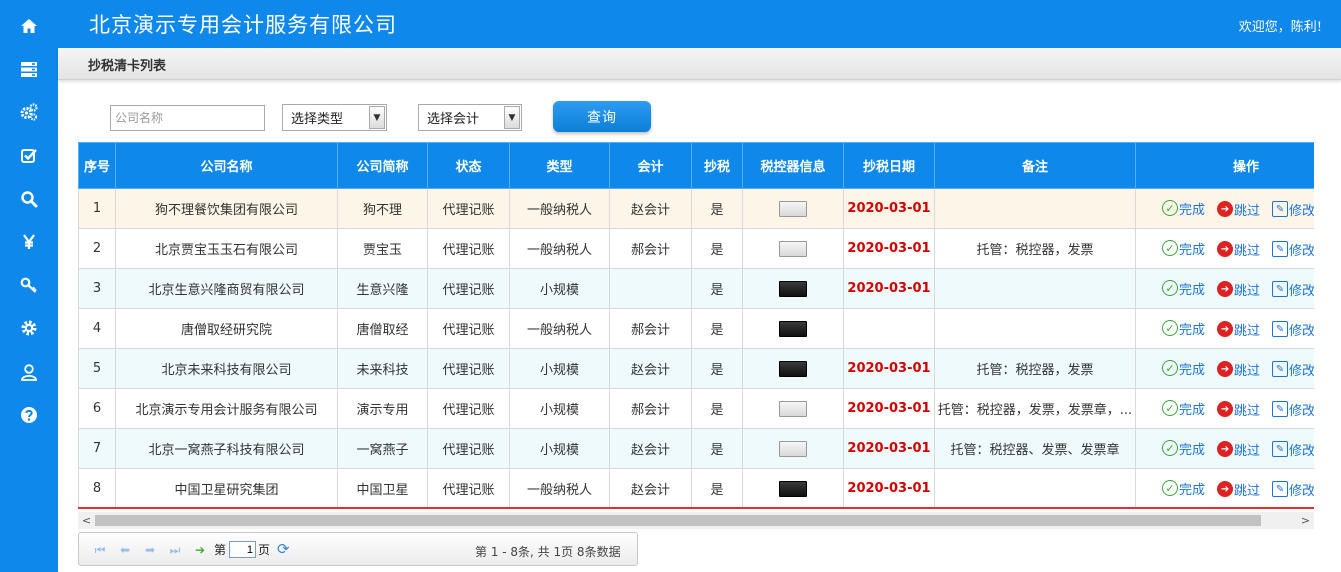  I want to click on company-name-input, so click(187, 118).